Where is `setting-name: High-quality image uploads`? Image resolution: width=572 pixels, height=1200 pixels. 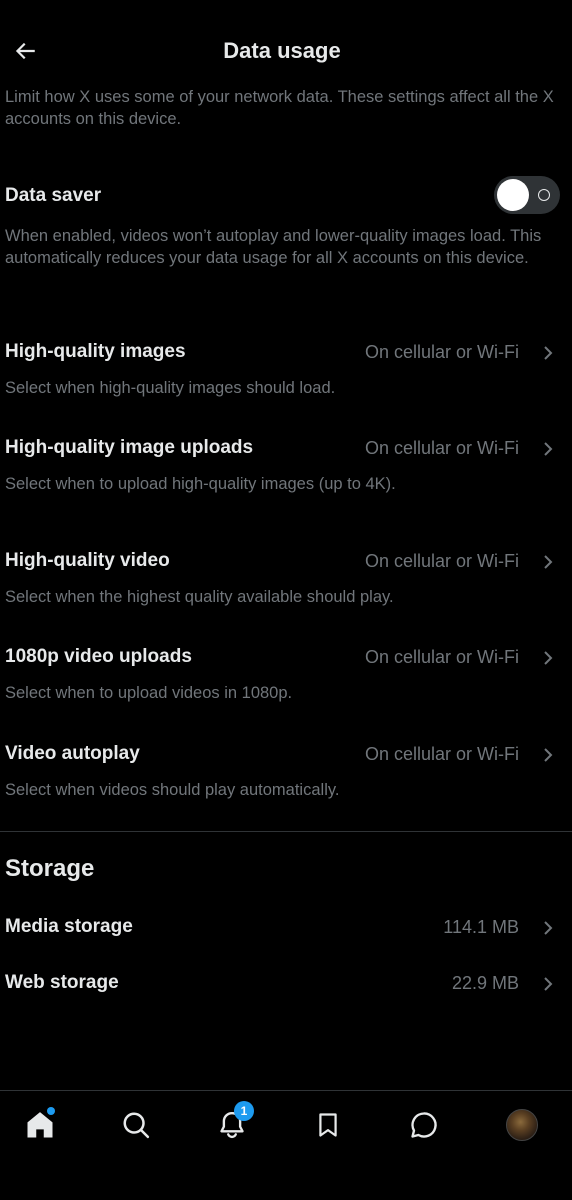
setting-name: High-quality image uploads is located at coordinates (129, 447).